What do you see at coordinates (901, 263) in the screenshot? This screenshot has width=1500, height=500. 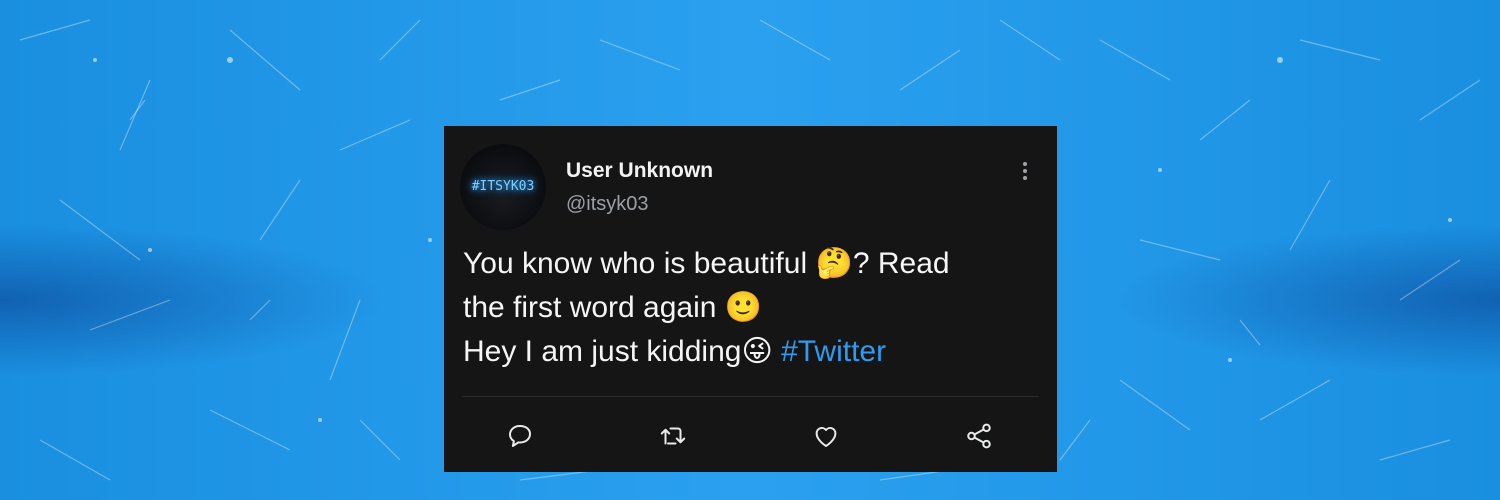 I see `tweet-line-1-tail: ? Read` at bounding box center [901, 263].